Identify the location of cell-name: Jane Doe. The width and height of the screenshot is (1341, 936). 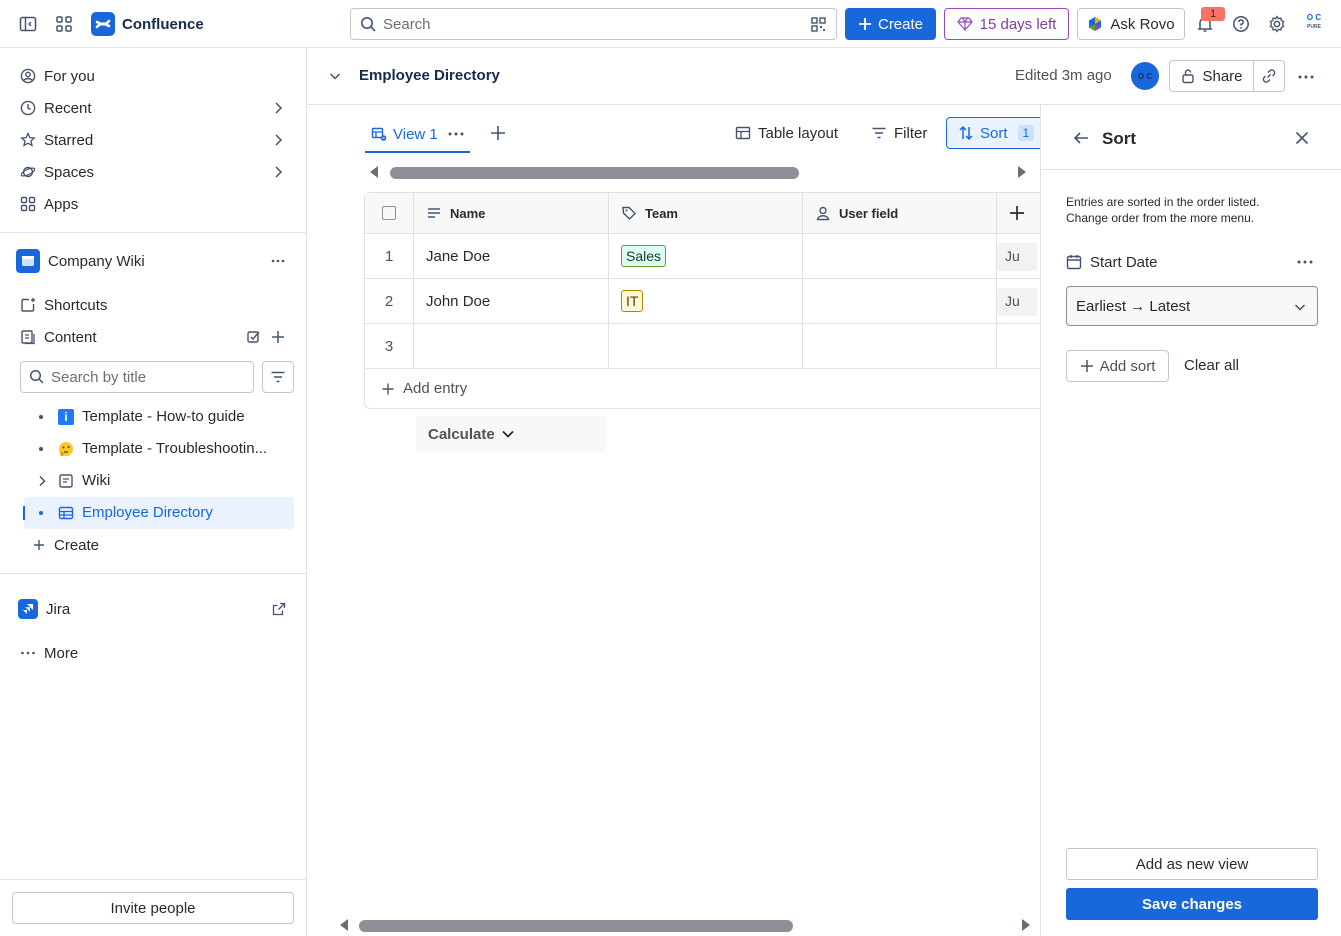
(511, 256).